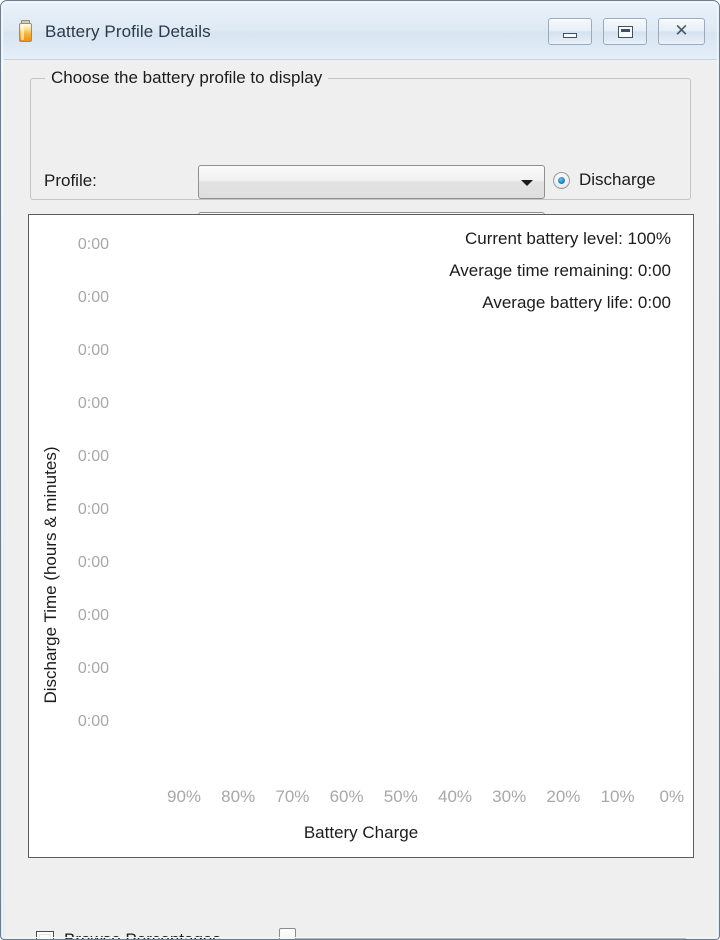  I want to click on browse-percentages-label: Browse Percentages, so click(142, 935).